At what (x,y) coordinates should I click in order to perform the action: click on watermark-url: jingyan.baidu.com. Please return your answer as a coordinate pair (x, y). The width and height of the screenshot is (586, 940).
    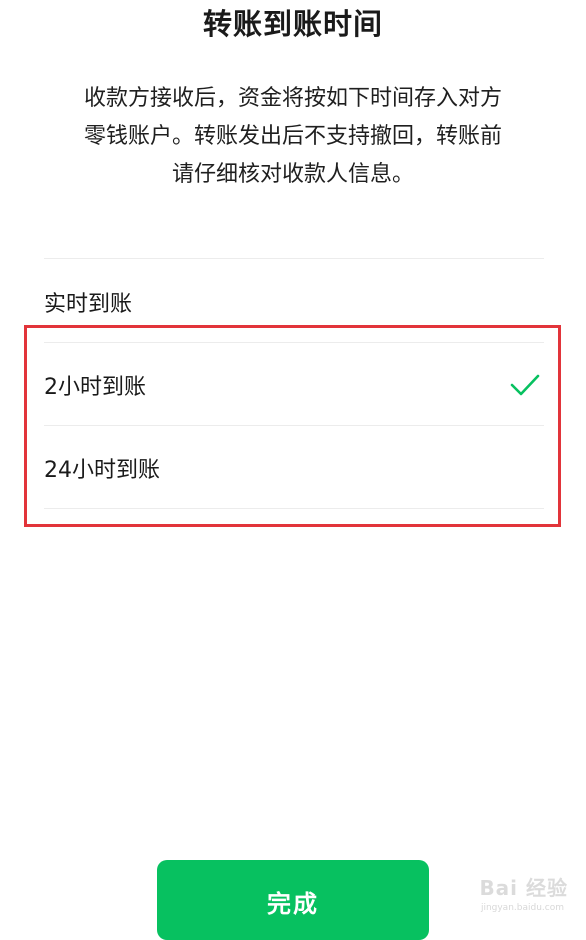
    Looking at the image, I should click on (522, 908).